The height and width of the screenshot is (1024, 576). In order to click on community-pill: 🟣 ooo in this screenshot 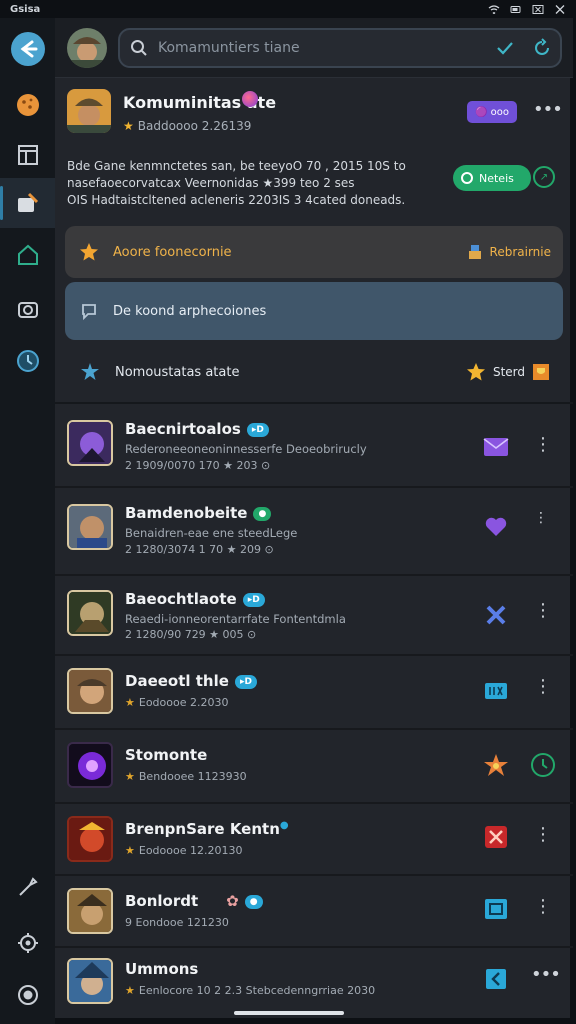, I will do `click(492, 112)`.